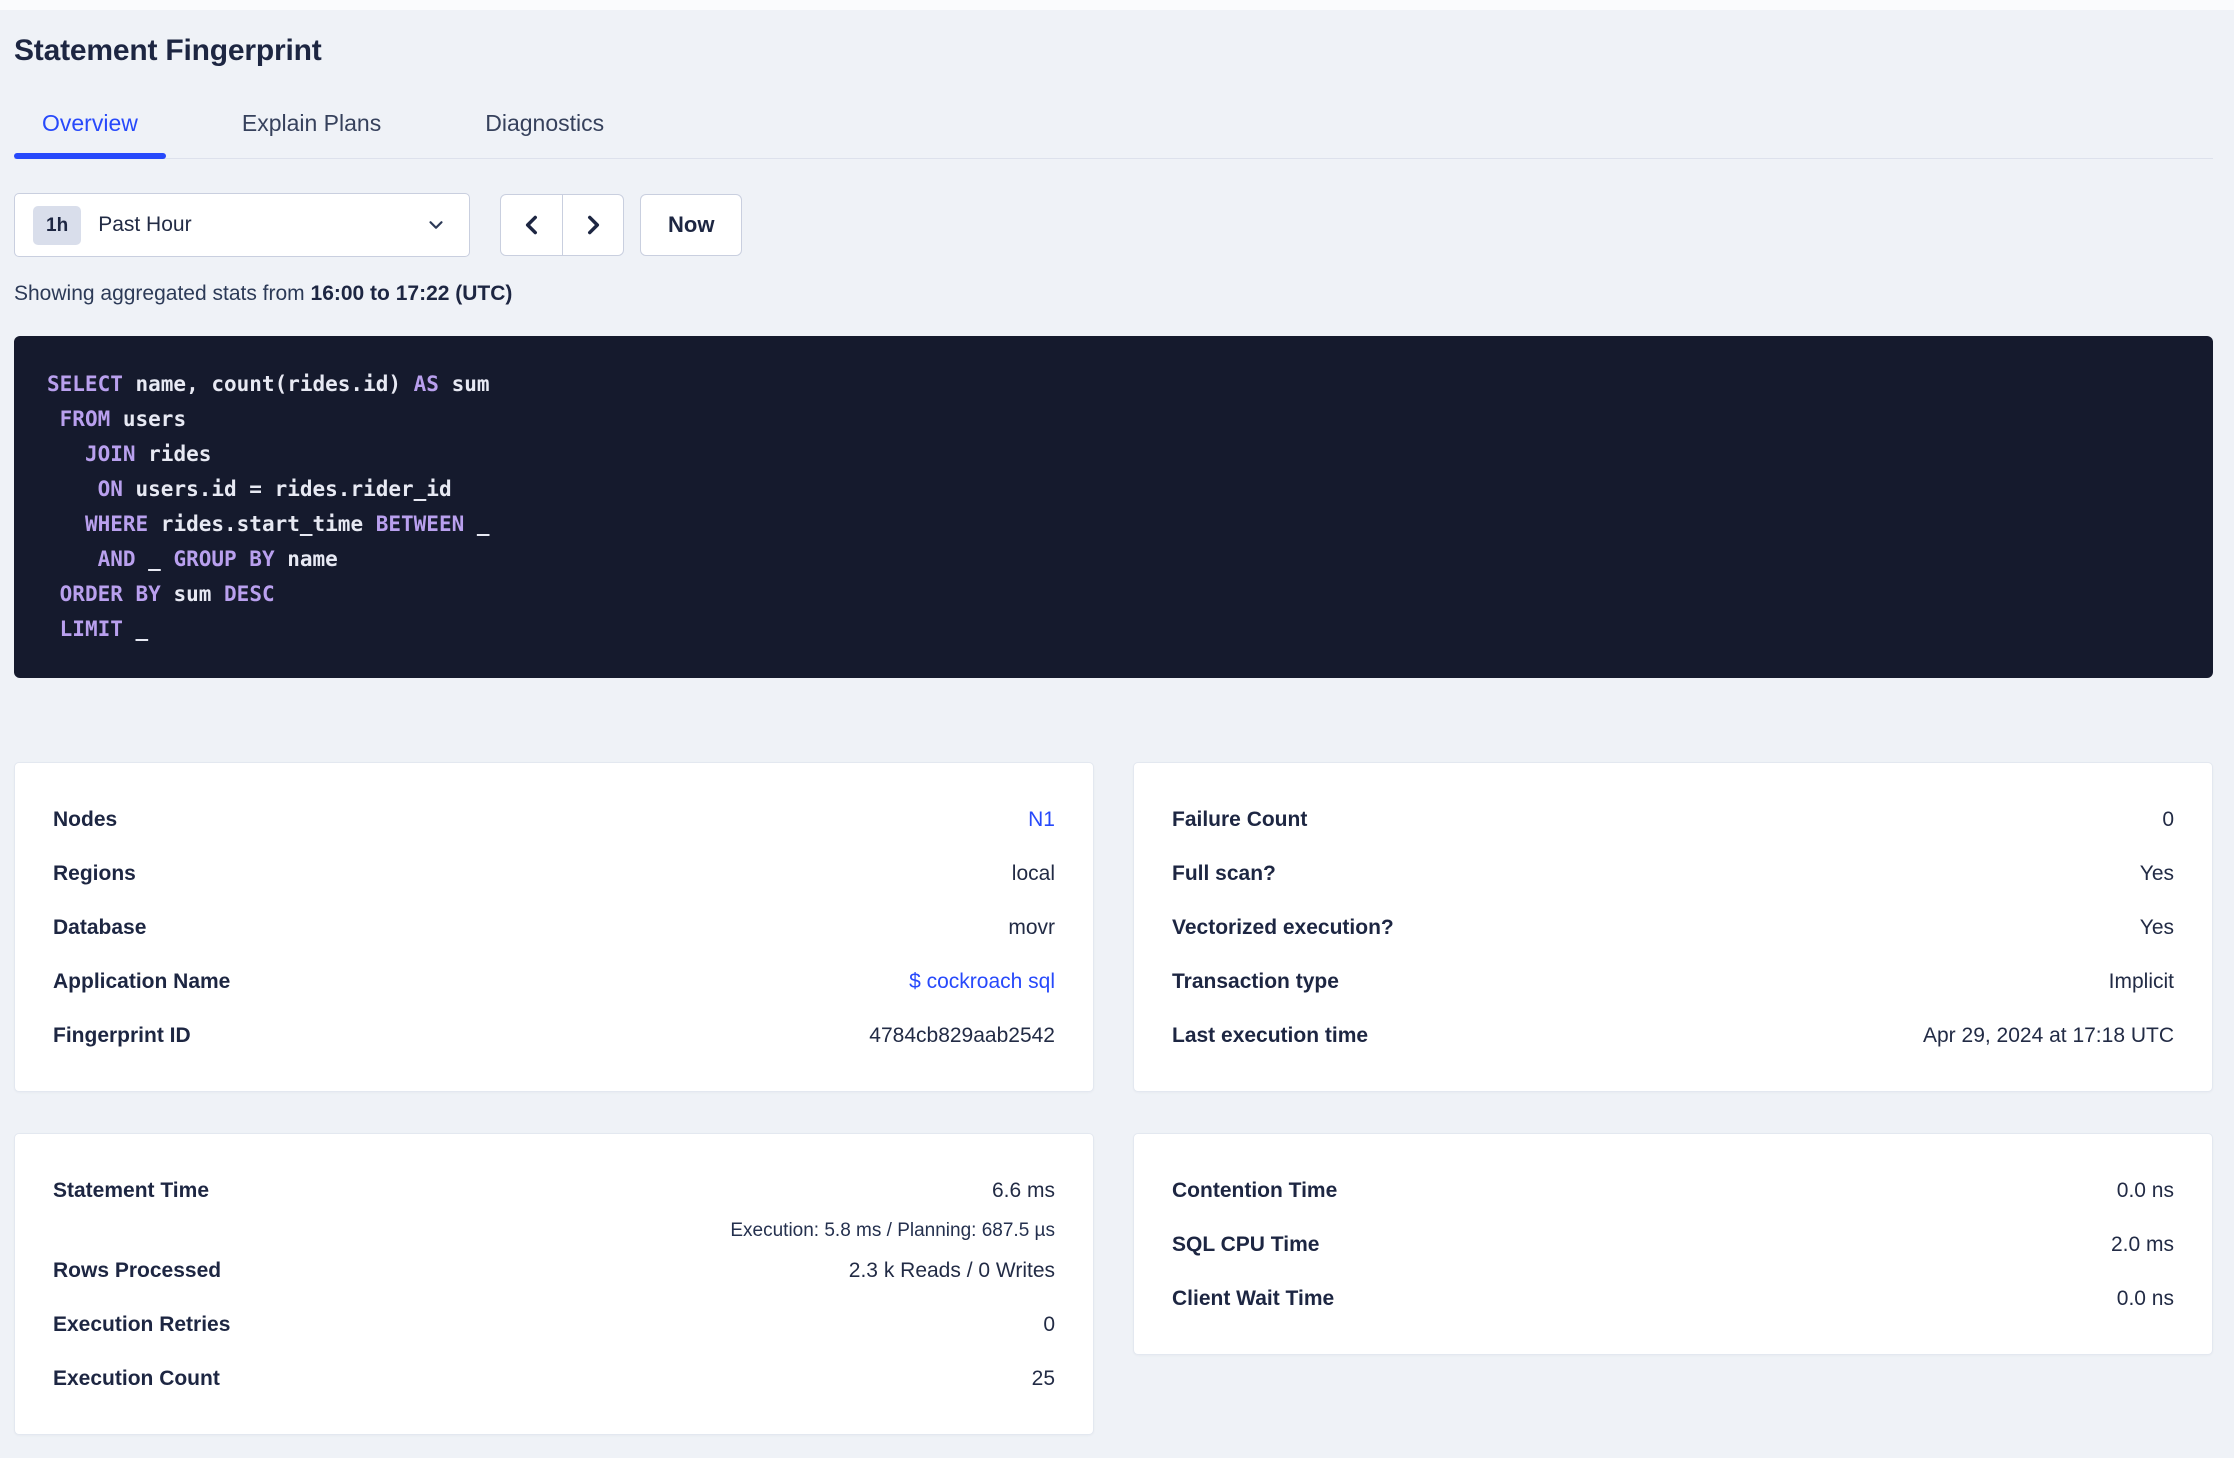 The width and height of the screenshot is (2234, 1458). I want to click on card-row: Vectorized execution? Yes, so click(1673, 928).